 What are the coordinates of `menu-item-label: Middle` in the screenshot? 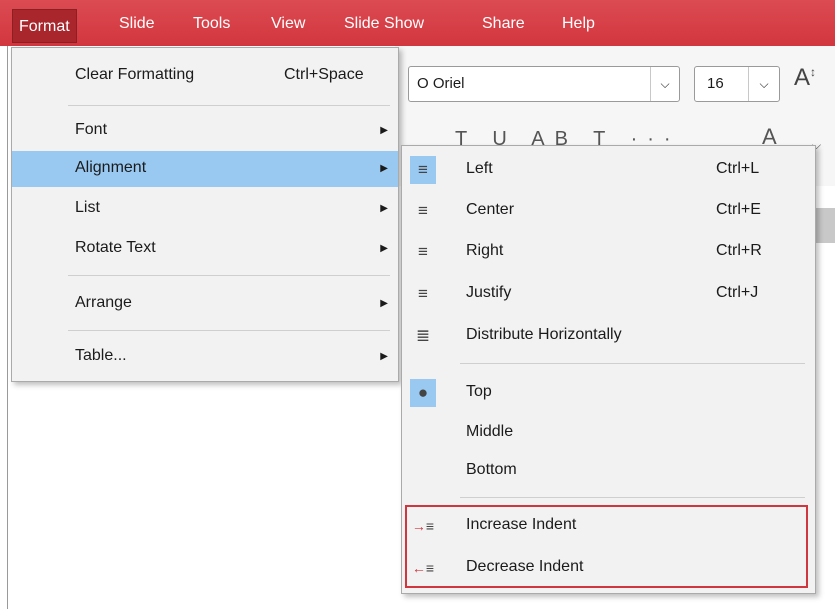 It's located at (490, 431).